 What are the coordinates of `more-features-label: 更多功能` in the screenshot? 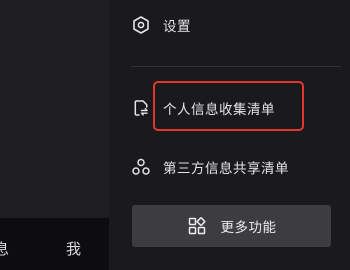 It's located at (248, 228).